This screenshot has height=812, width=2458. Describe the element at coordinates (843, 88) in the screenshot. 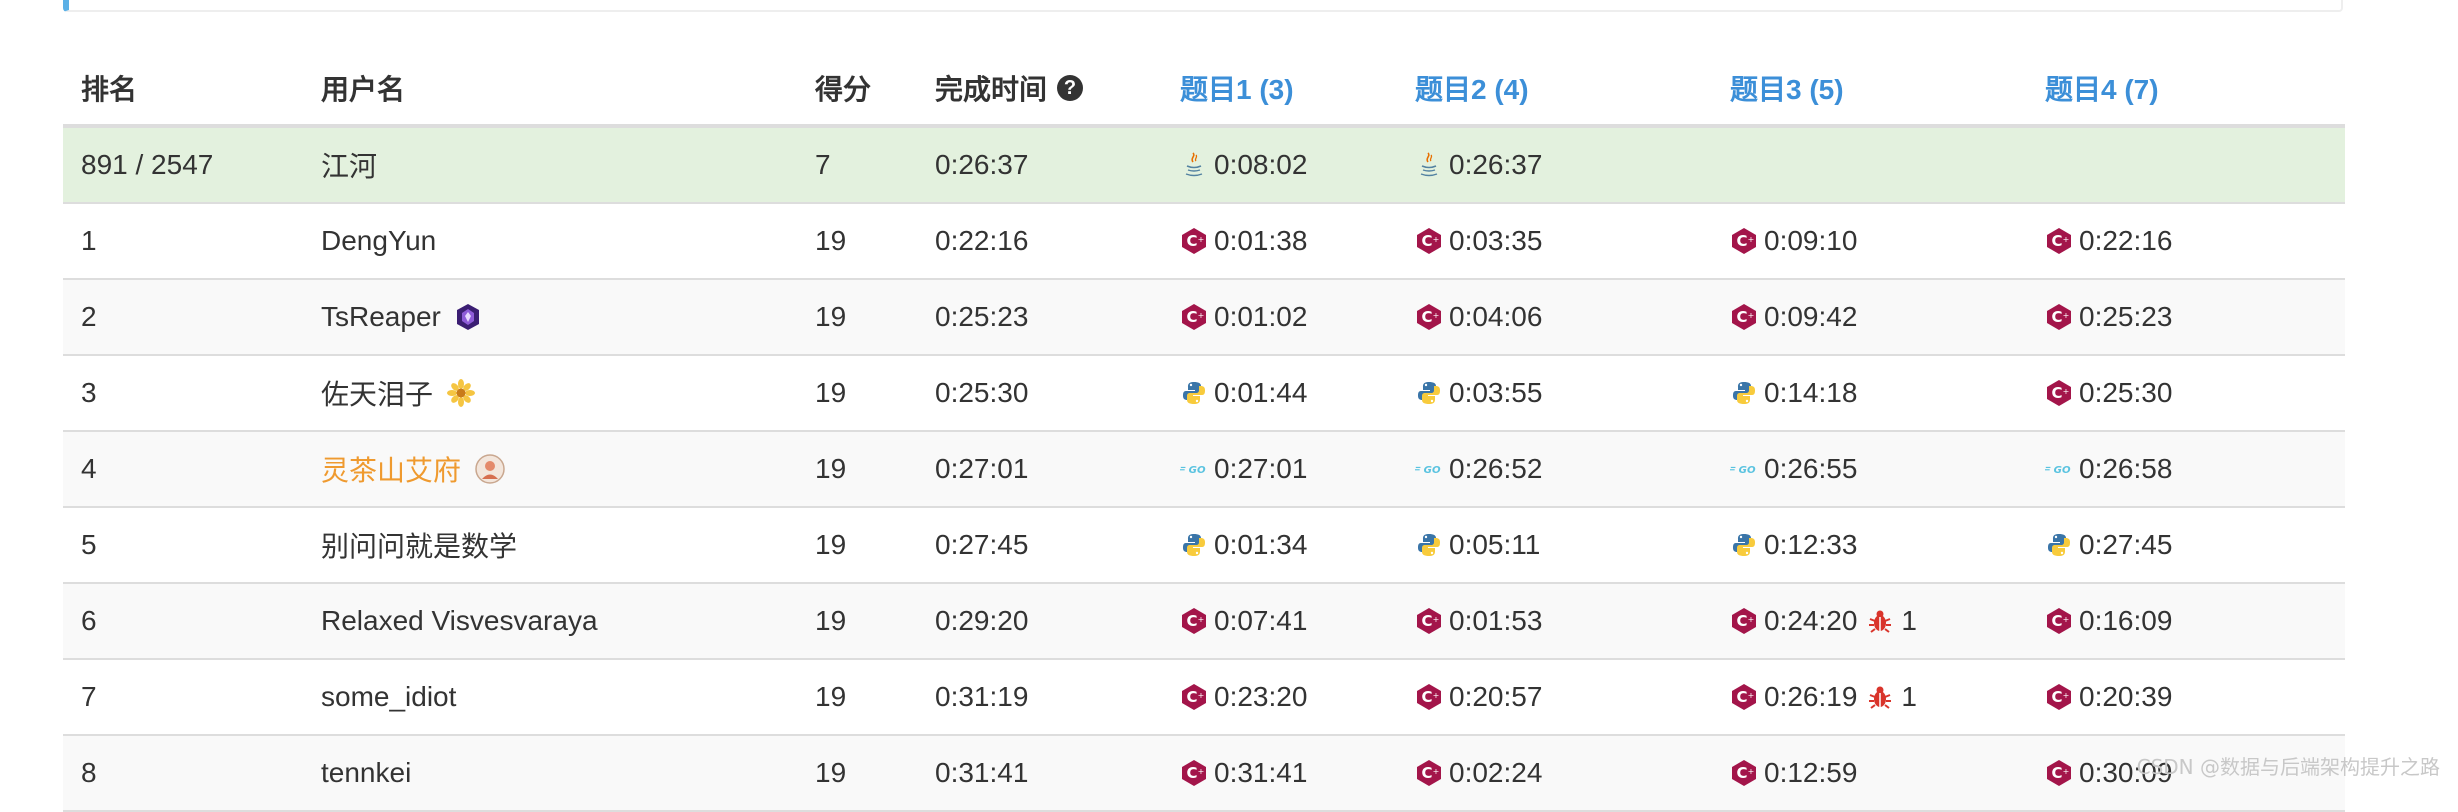

I see `header-score: 得分` at that location.